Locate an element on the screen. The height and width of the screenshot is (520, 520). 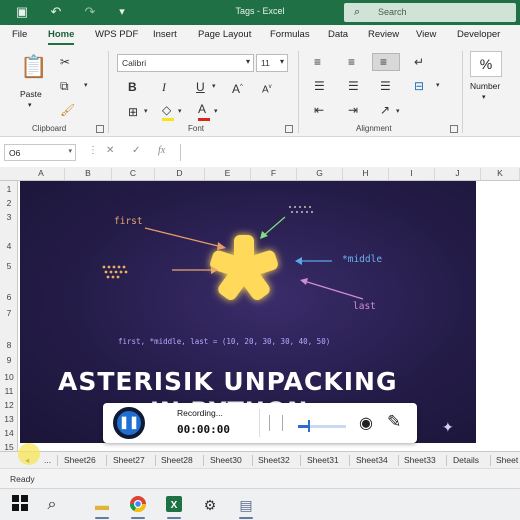
column-header-i: I is located at coordinates (412, 174).